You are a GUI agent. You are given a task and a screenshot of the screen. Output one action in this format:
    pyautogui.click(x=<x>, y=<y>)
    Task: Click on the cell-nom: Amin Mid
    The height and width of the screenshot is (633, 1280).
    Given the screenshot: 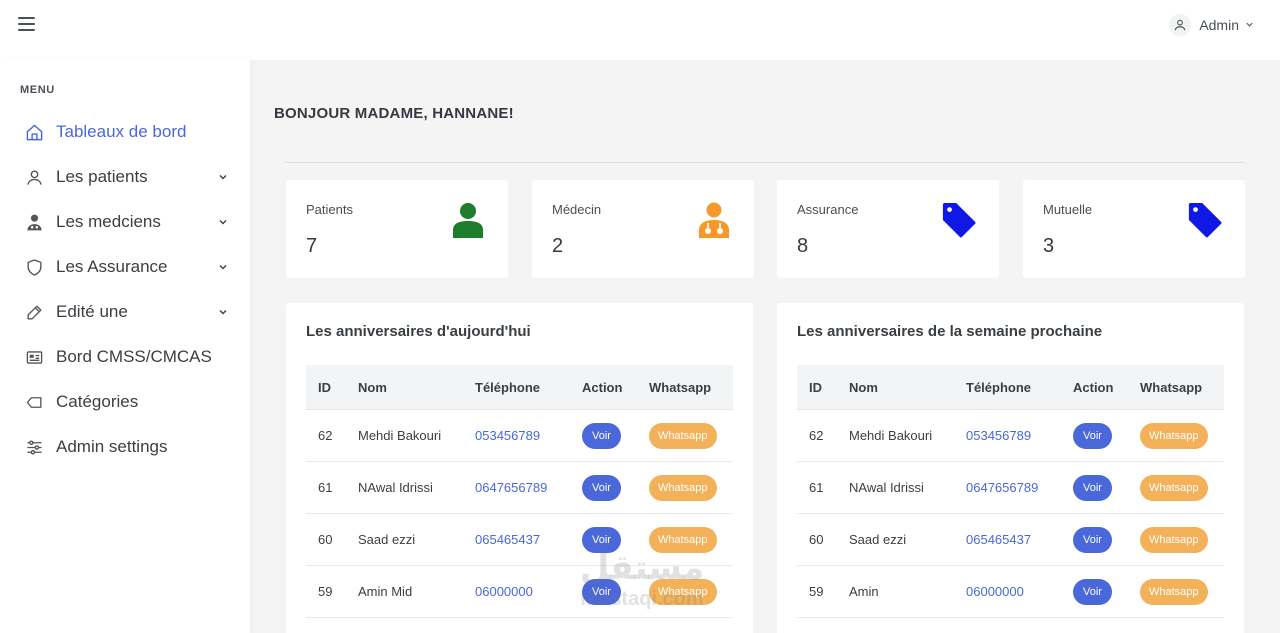 What is the action you would take?
    pyautogui.click(x=385, y=591)
    